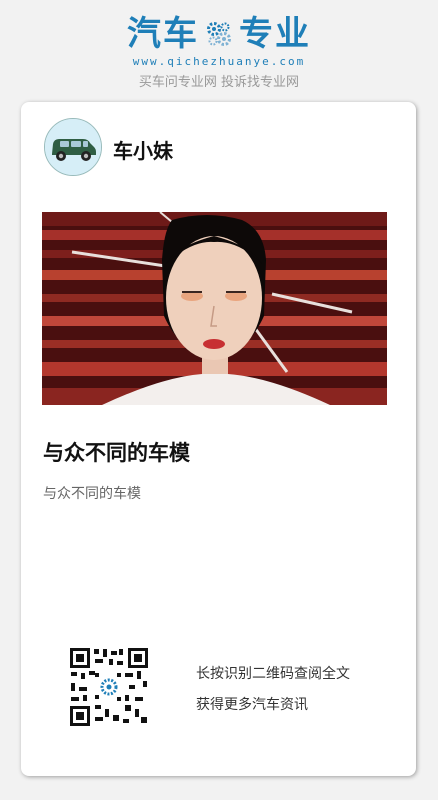 The image size is (438, 800). I want to click on article-summary: 与众不同的车模, so click(92, 494).